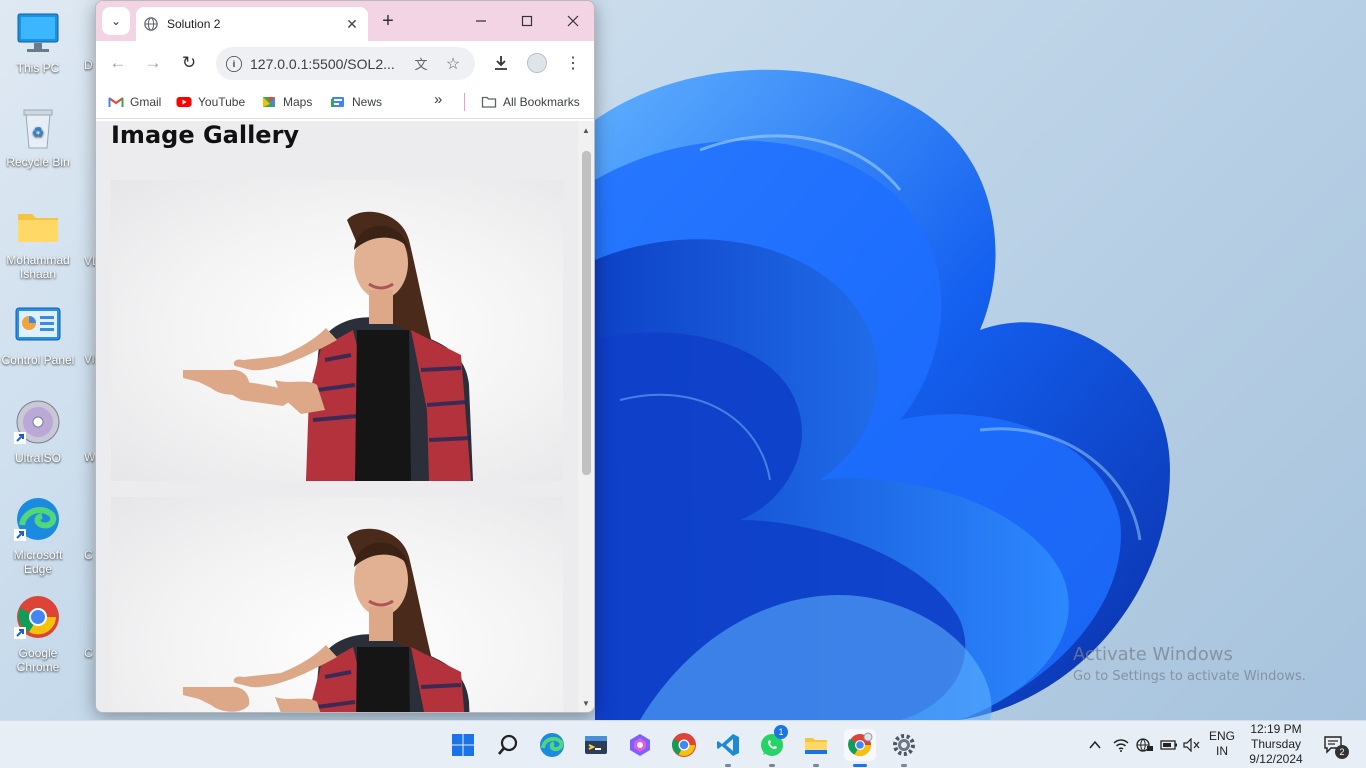 Image resolution: width=1366 pixels, height=768 pixels. What do you see at coordinates (194, 24) in the screenshot?
I see `tab-title: Solution 2` at bounding box center [194, 24].